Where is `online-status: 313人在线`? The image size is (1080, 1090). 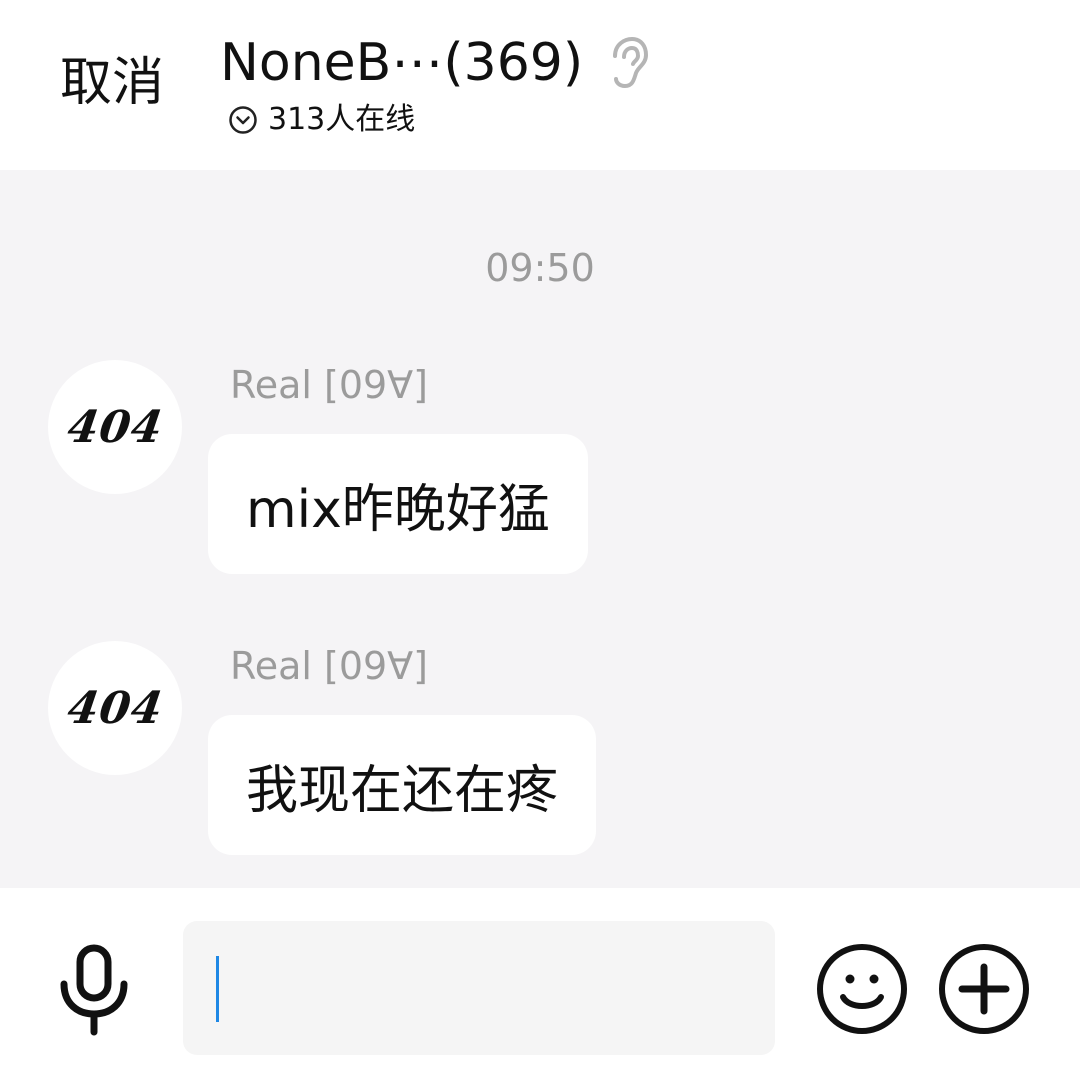
online-status: 313人在线 is located at coordinates (321, 120).